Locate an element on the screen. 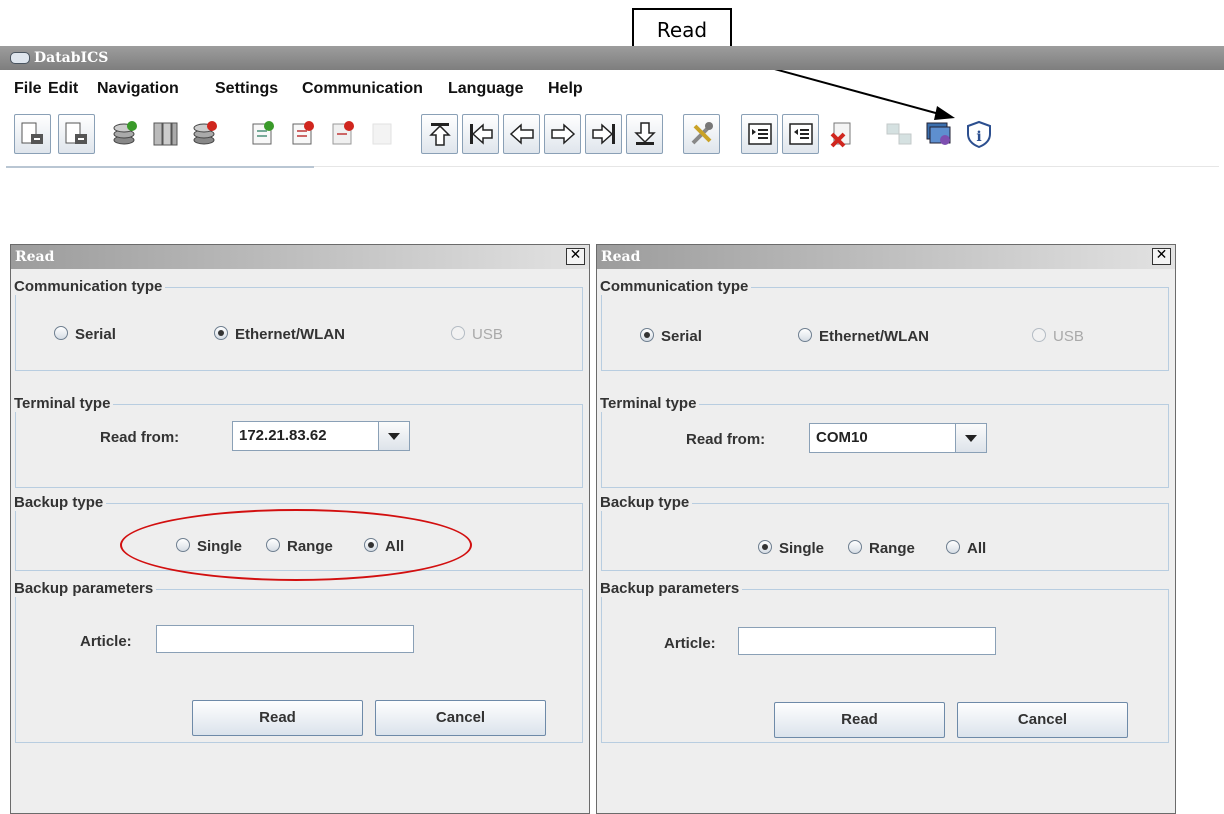  tools-button is located at coordinates (701, 134).